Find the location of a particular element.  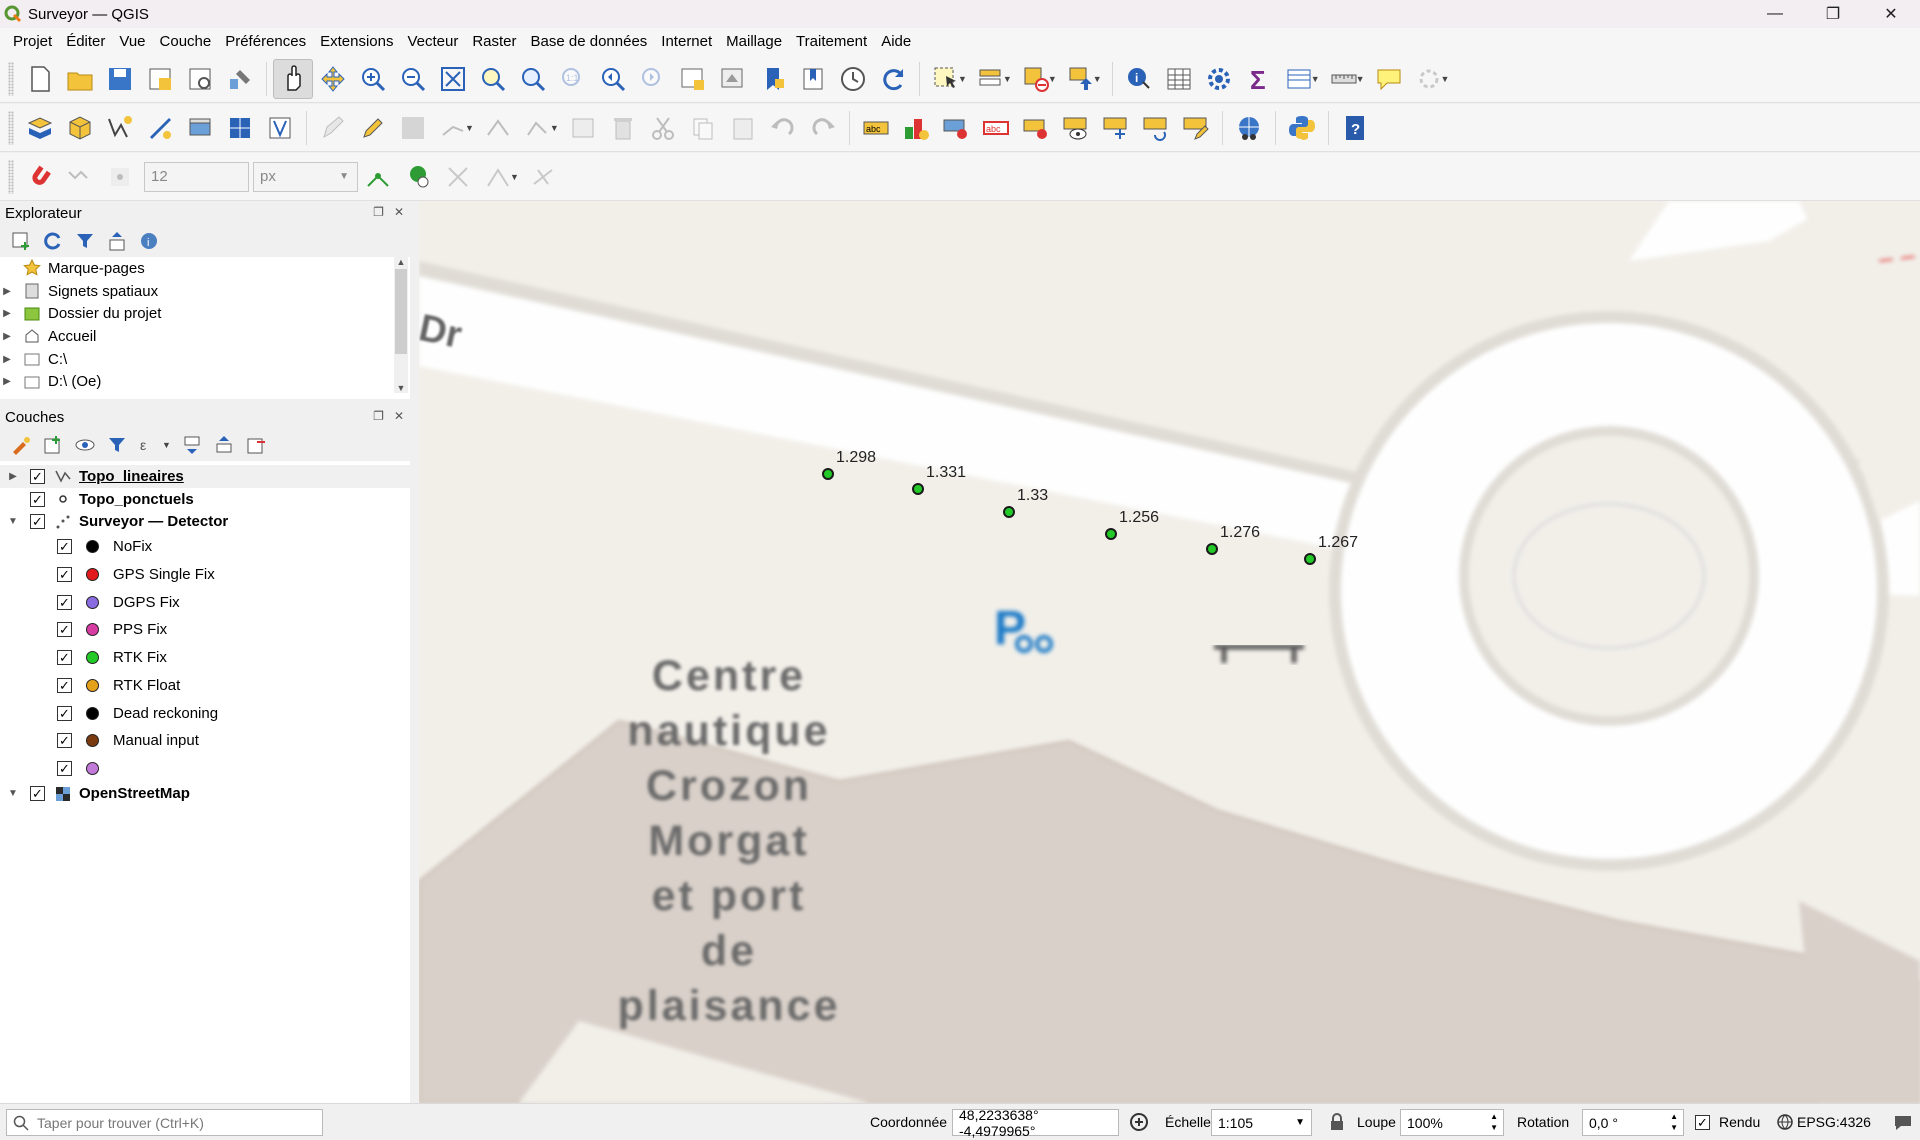

expand-arrow-icon: ▶ is located at coordinates (7, 313).